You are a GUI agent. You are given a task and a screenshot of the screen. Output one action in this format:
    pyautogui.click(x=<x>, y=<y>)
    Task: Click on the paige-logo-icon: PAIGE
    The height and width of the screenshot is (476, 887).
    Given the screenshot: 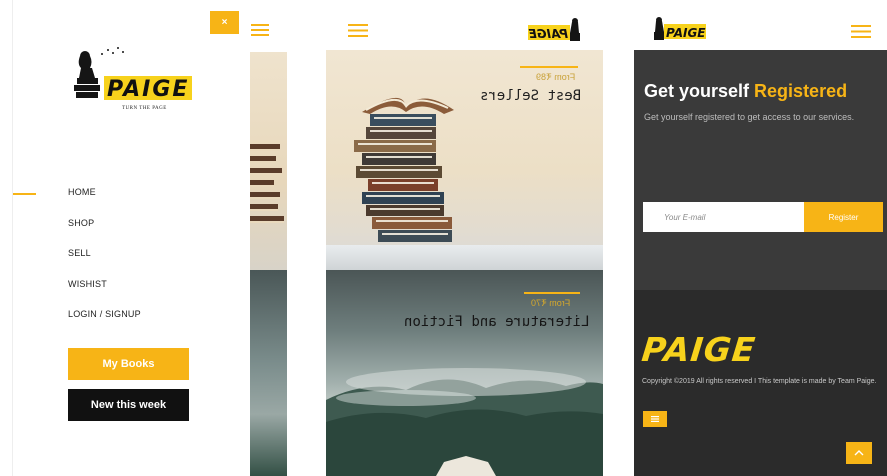 What is the action you would take?
    pyautogui.click(x=681, y=27)
    